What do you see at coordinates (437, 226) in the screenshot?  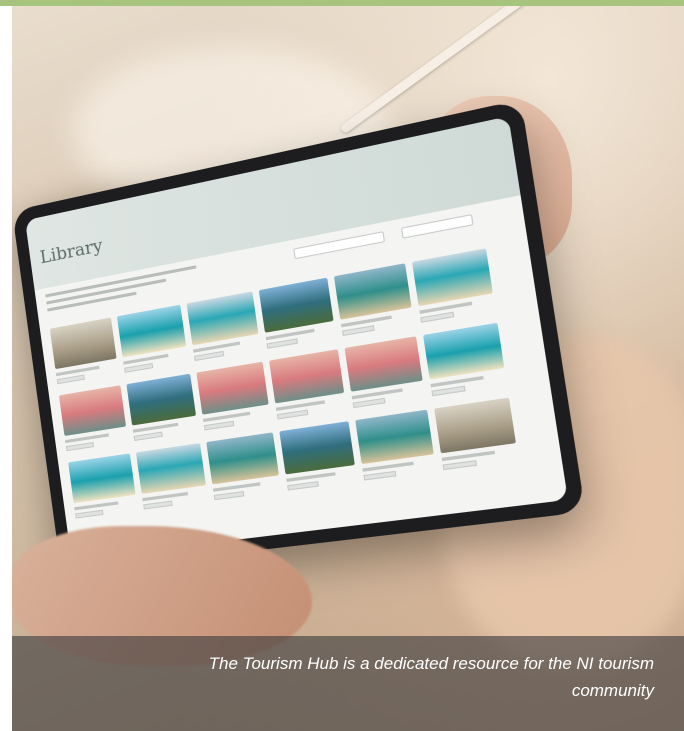 I see `screen-filter-field` at bounding box center [437, 226].